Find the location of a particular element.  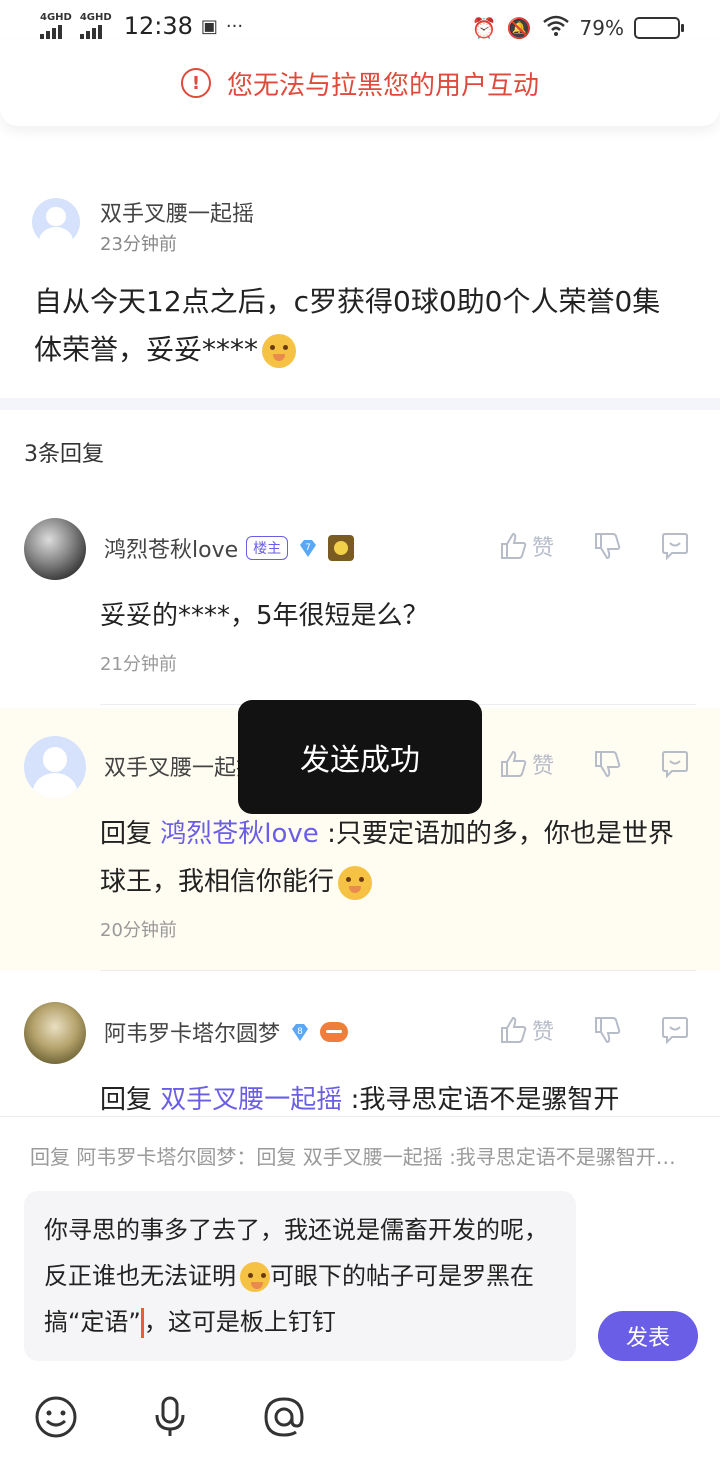

battery-percent: 79% is located at coordinates (601, 27).